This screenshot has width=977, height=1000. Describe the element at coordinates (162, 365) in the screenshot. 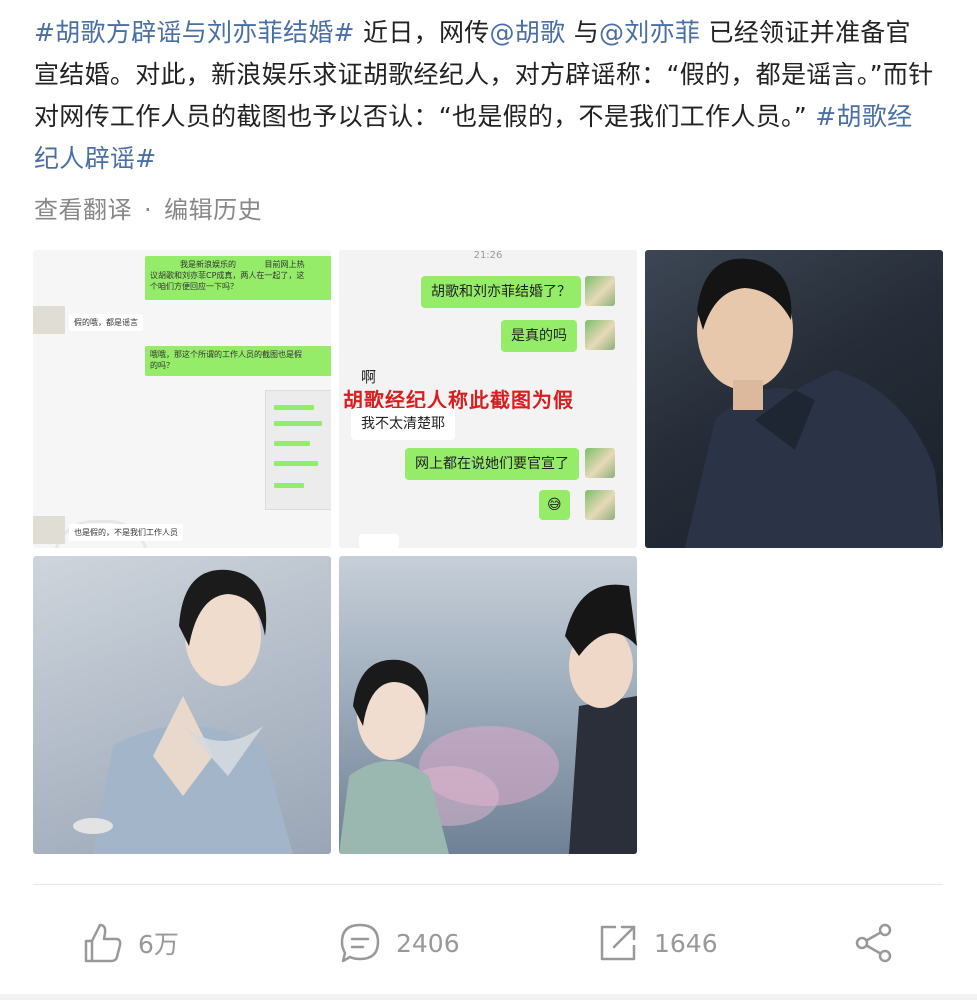

I see `chat-text: 的吗？` at that location.